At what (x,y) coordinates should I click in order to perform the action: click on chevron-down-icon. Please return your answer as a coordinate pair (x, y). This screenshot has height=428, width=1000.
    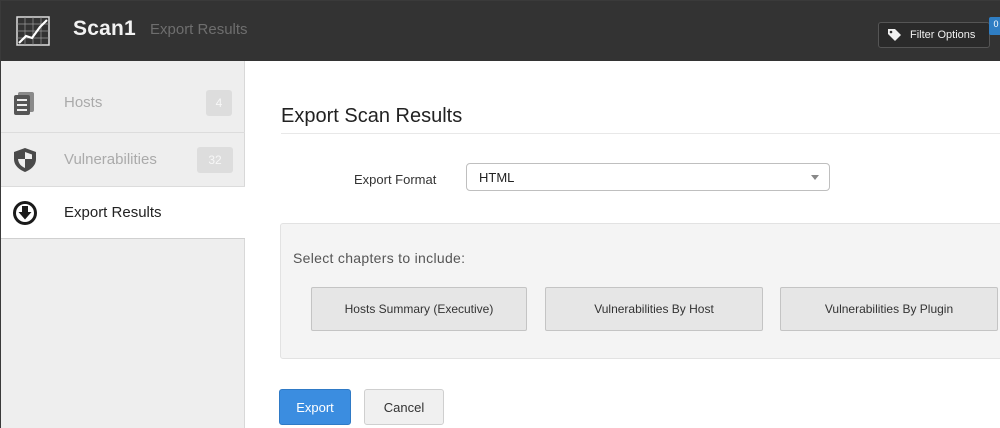
    Looking at the image, I should click on (815, 177).